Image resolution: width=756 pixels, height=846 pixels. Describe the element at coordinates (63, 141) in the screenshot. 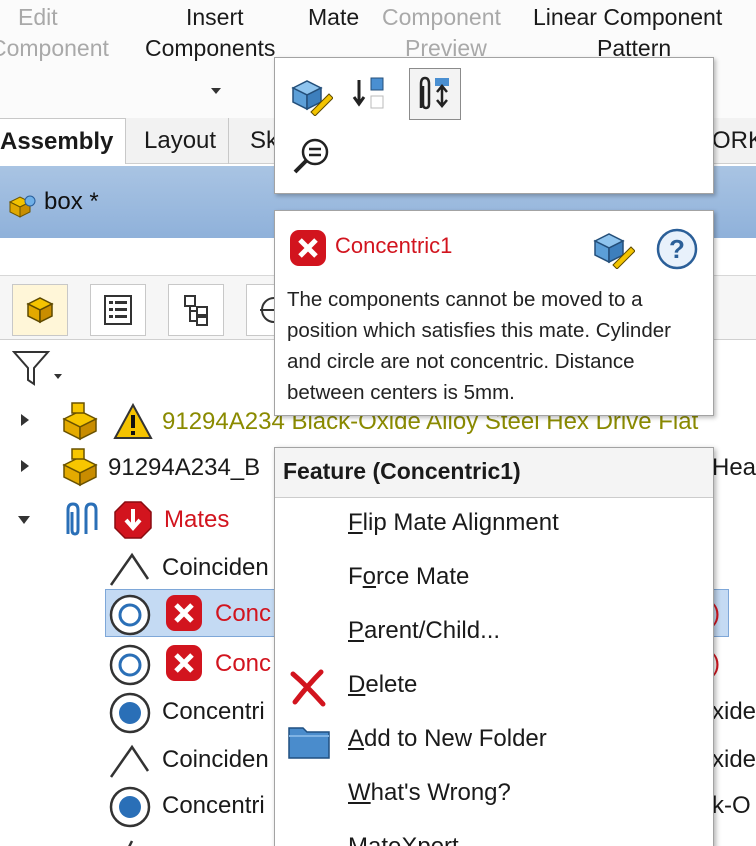

I see `tab-assembly: Assembly` at that location.